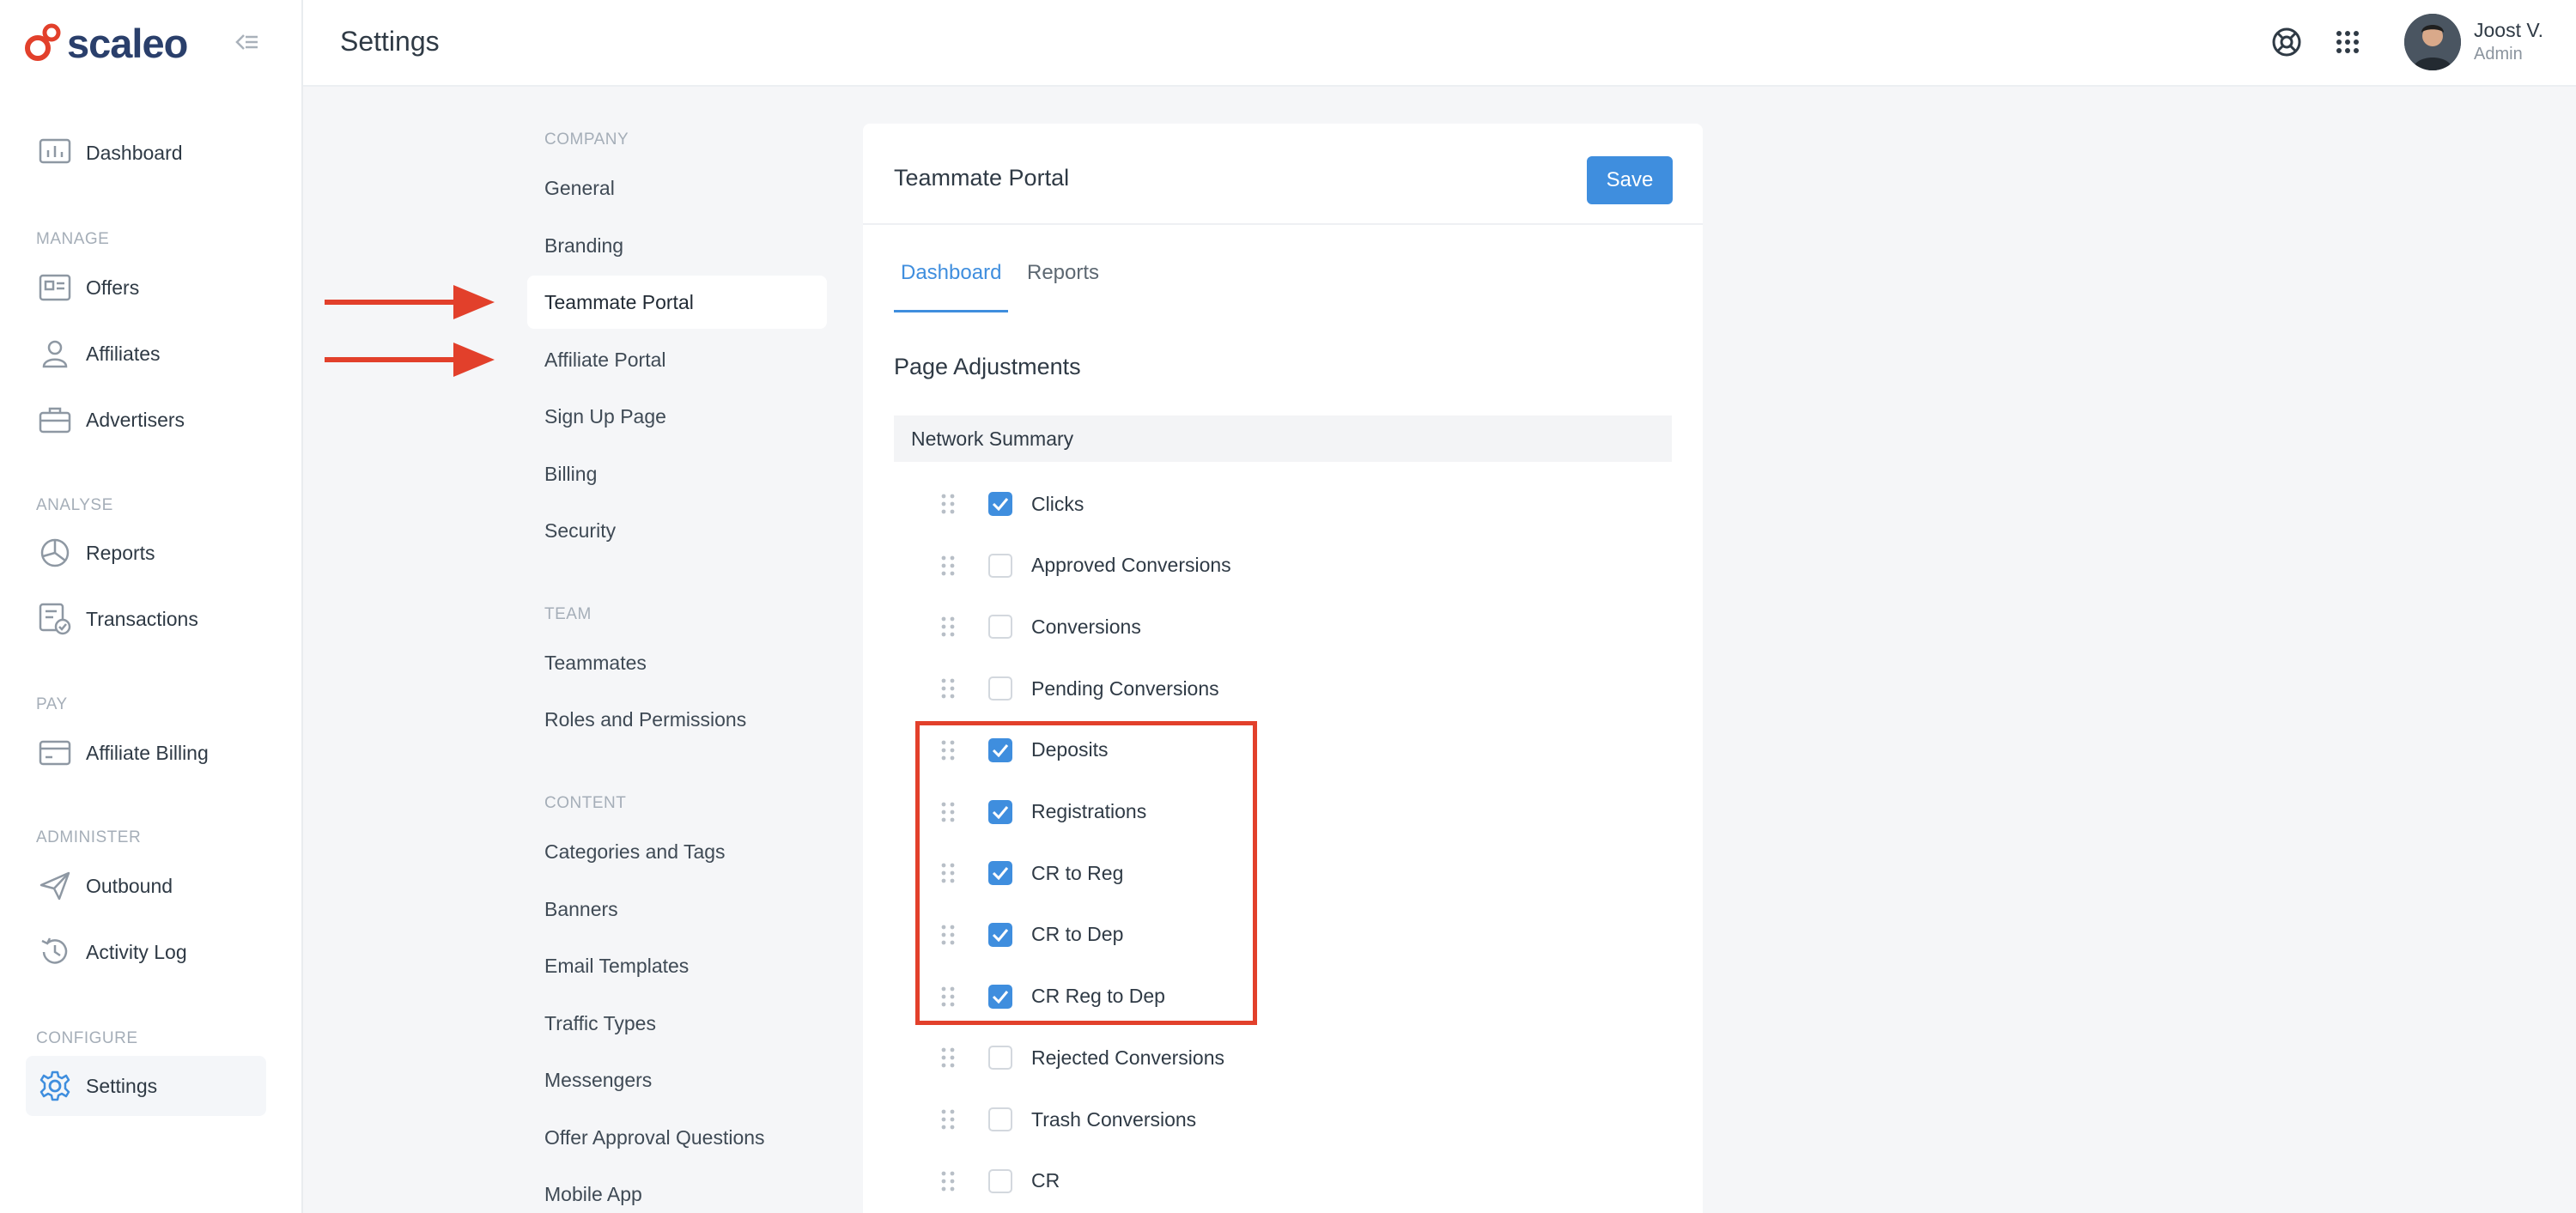 The height and width of the screenshot is (1213, 2576). Describe the element at coordinates (390, 41) in the screenshot. I see `page-title: Settings` at that location.